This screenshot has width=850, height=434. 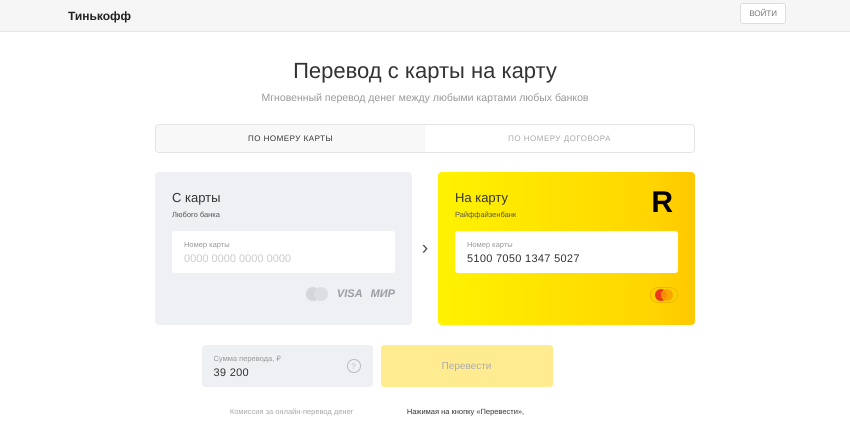 What do you see at coordinates (232, 373) in the screenshot?
I see `field-value: 39 200` at bounding box center [232, 373].